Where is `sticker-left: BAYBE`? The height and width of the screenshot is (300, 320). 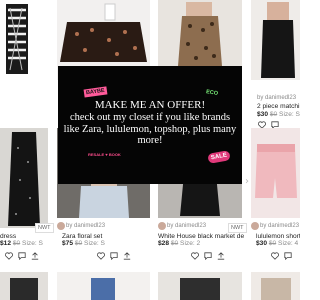
sticker-left: BAYBE is located at coordinates (95, 92).